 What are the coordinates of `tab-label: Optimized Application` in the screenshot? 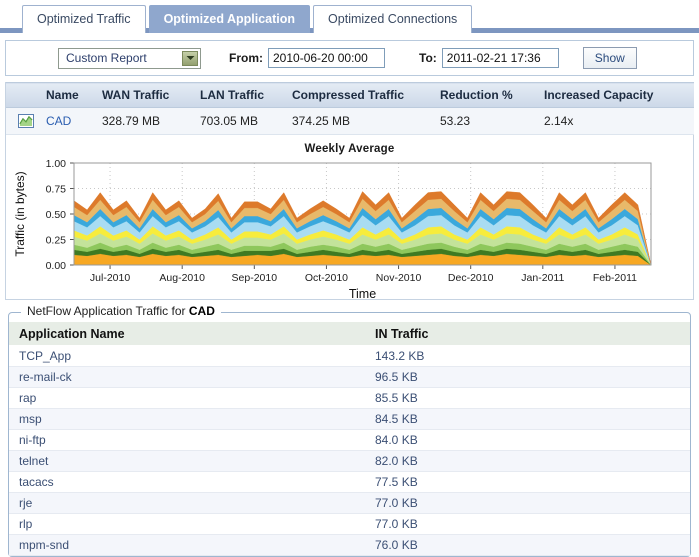 It's located at (229, 19).